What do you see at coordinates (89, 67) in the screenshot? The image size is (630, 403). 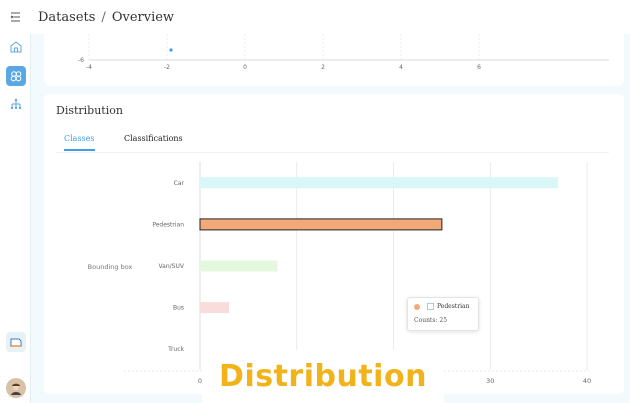 I see `x-tick-label: -4` at bounding box center [89, 67].